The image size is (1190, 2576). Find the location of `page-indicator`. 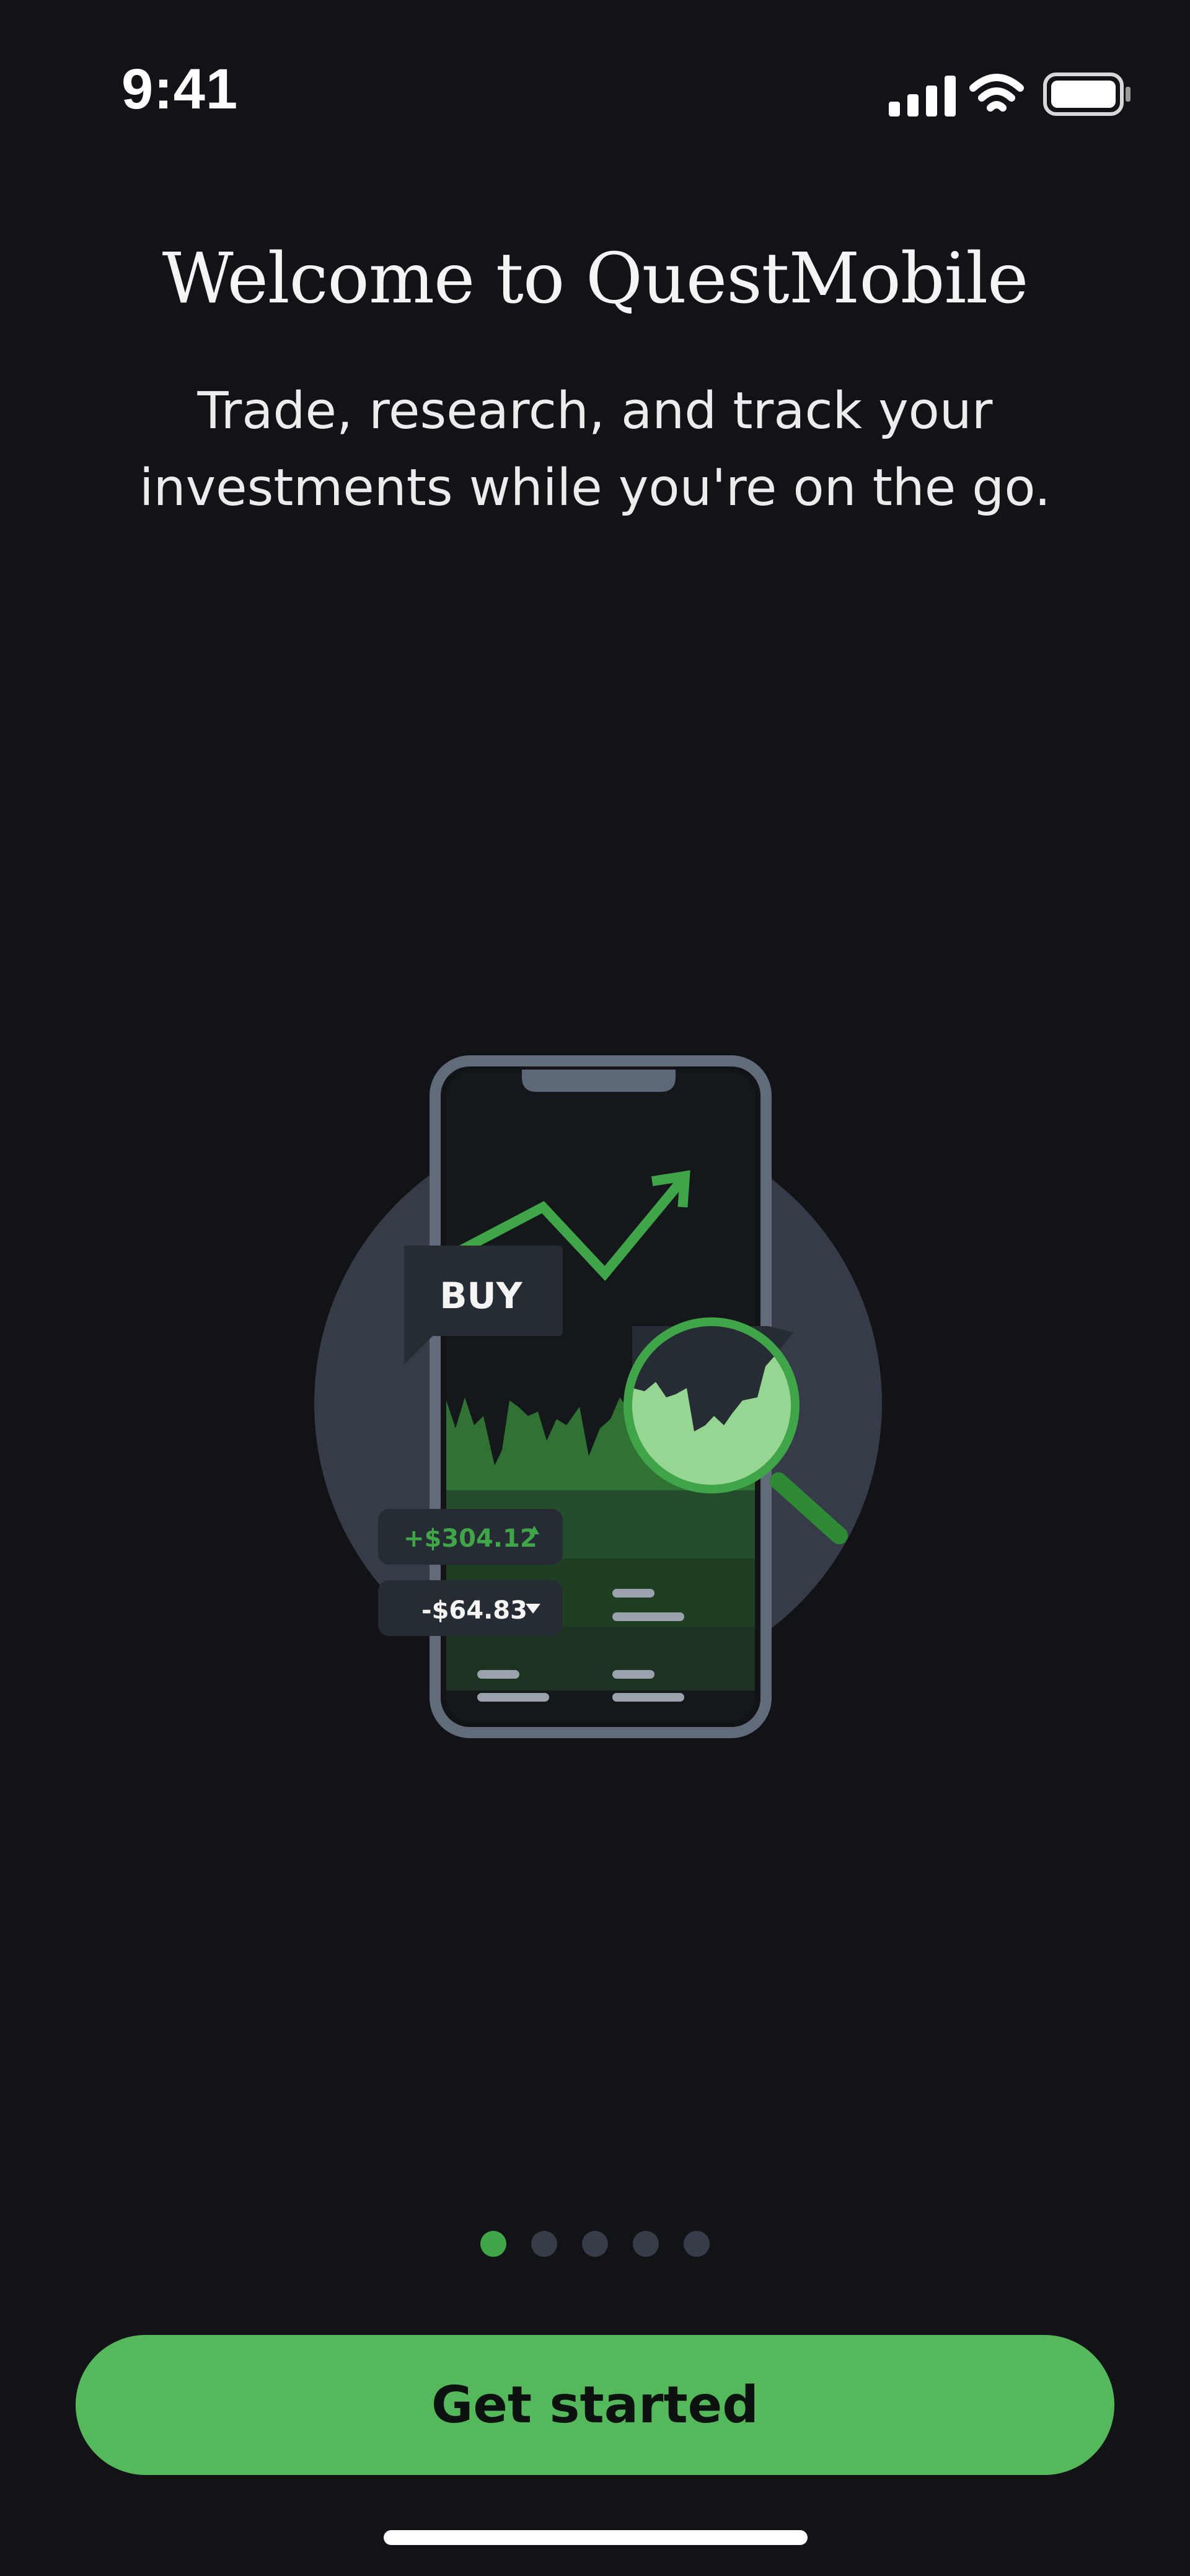

page-indicator is located at coordinates (595, 2246).